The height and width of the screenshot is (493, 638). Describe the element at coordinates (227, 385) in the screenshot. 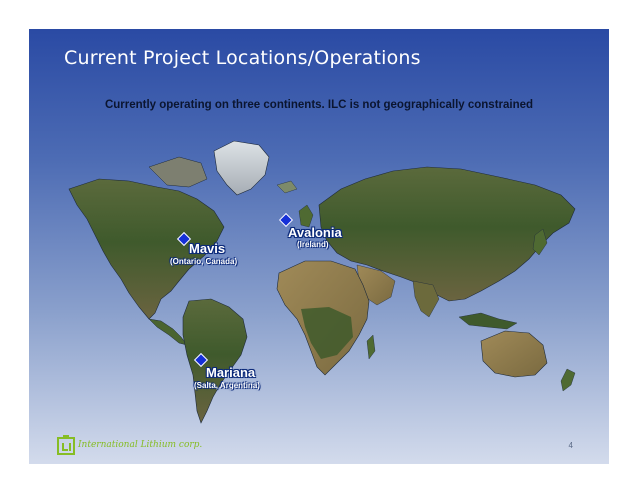

I see `mariana-location: (Salta, Argentina)` at that location.